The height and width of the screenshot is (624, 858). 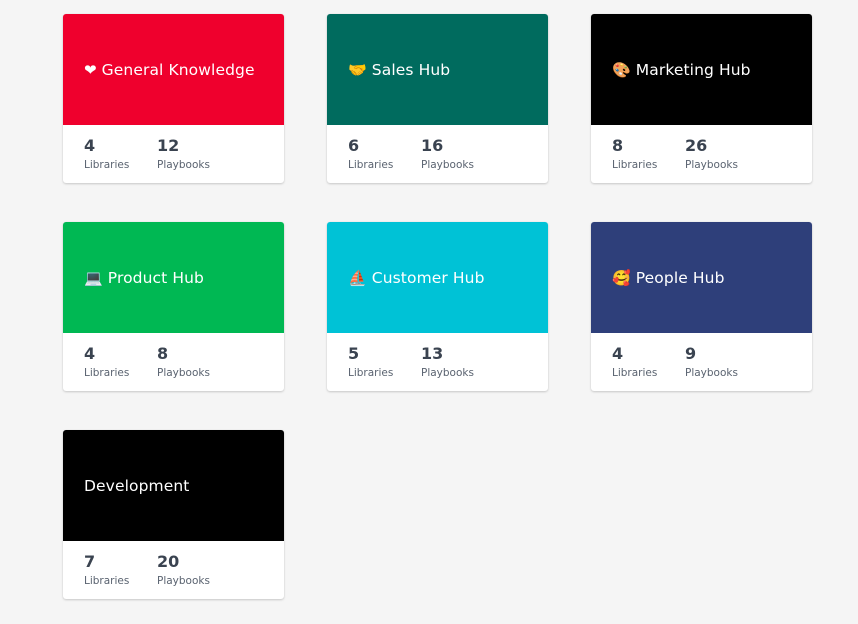 I want to click on card-banner: 🎨 Marketing Hub, so click(x=701, y=69).